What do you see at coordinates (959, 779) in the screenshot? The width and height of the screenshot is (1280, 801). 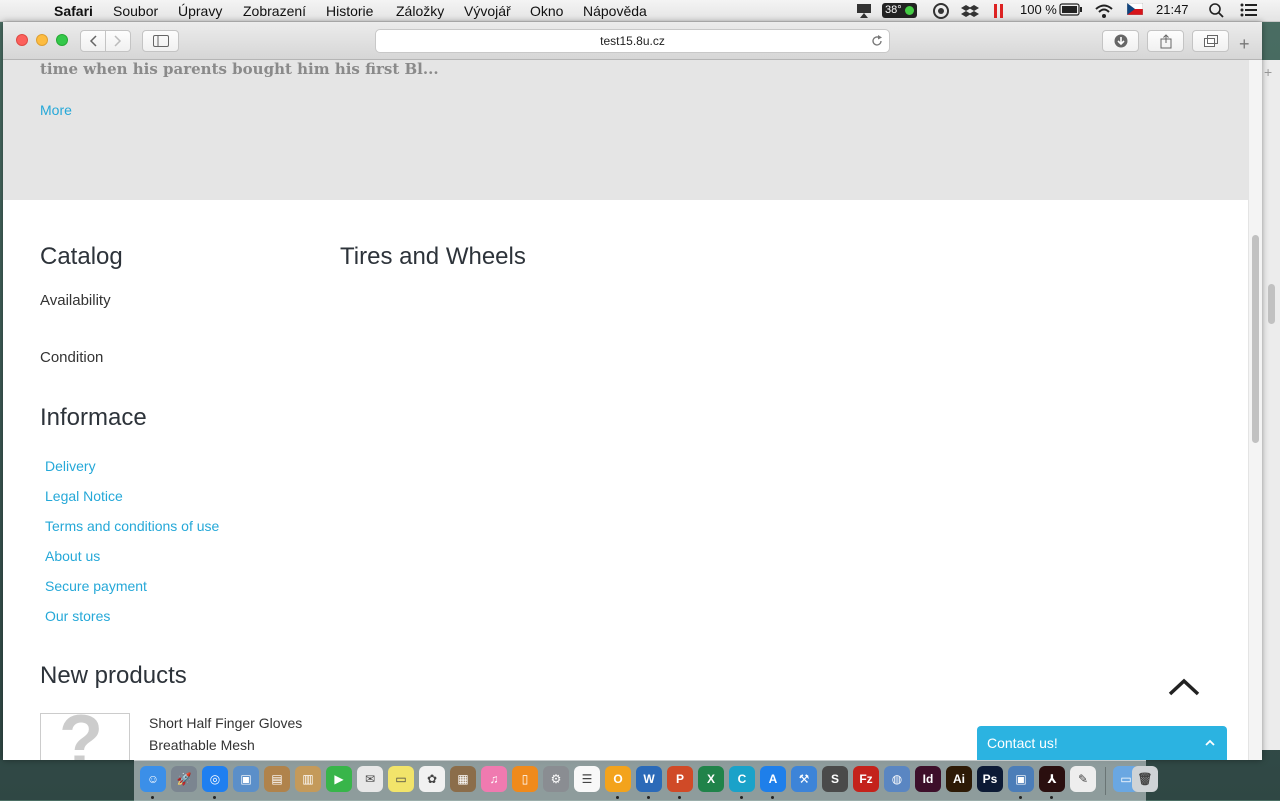 I see `dock-app-illustrator: Ai` at bounding box center [959, 779].